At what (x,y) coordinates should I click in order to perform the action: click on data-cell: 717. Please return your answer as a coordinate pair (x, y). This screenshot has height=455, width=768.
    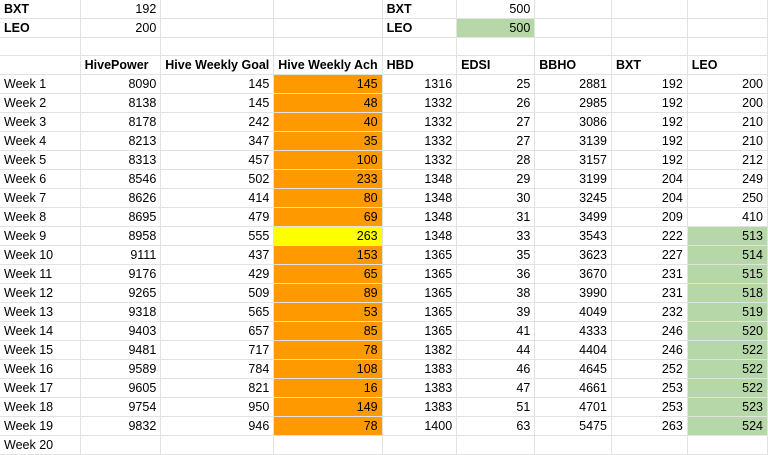
    Looking at the image, I should click on (217, 350).